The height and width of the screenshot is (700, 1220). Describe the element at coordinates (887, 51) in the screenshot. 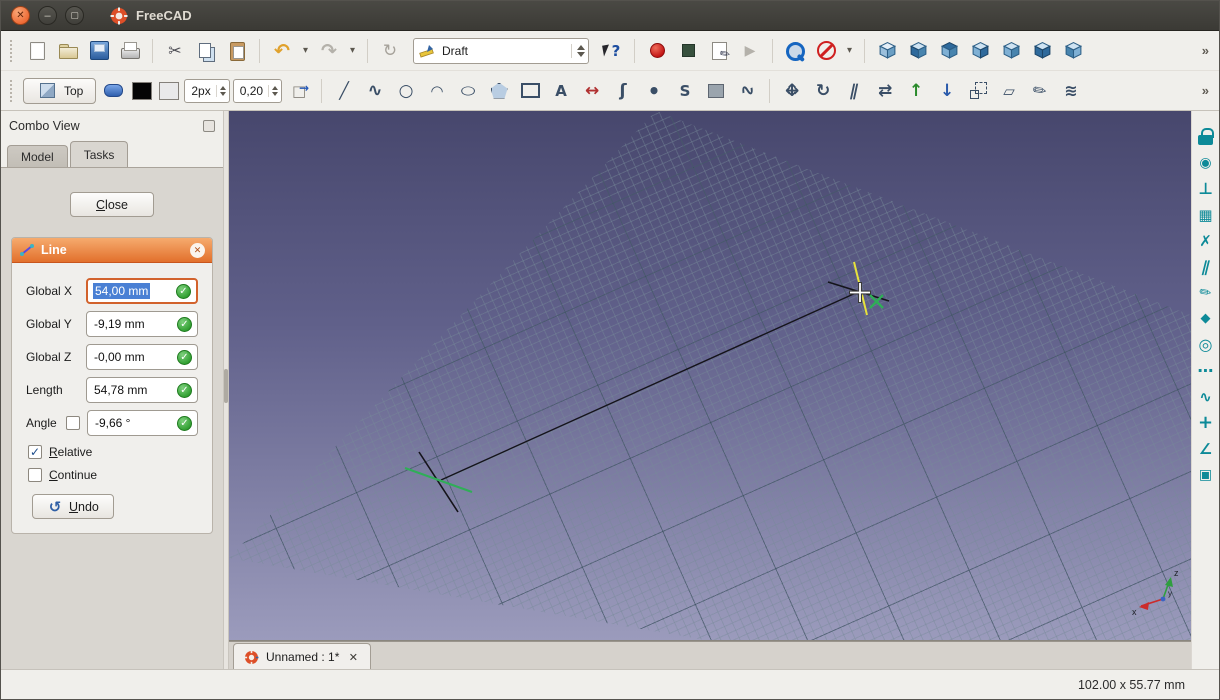

I see `view-axonometric-button` at that location.